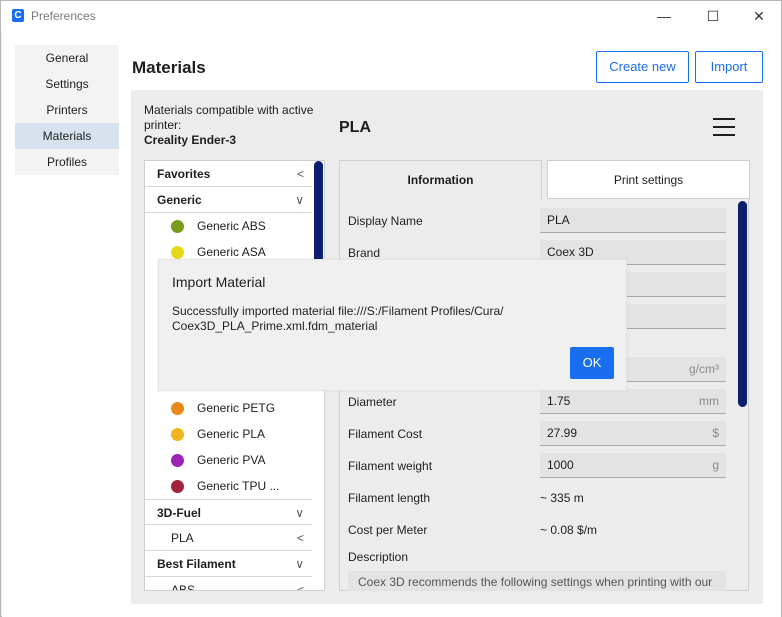  I want to click on page-title: Materials, so click(169, 67).